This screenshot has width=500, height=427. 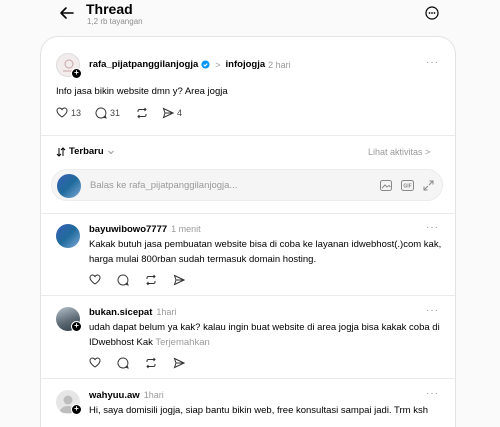 What do you see at coordinates (69, 186) in the screenshot?
I see `current-user-avatar` at bounding box center [69, 186].